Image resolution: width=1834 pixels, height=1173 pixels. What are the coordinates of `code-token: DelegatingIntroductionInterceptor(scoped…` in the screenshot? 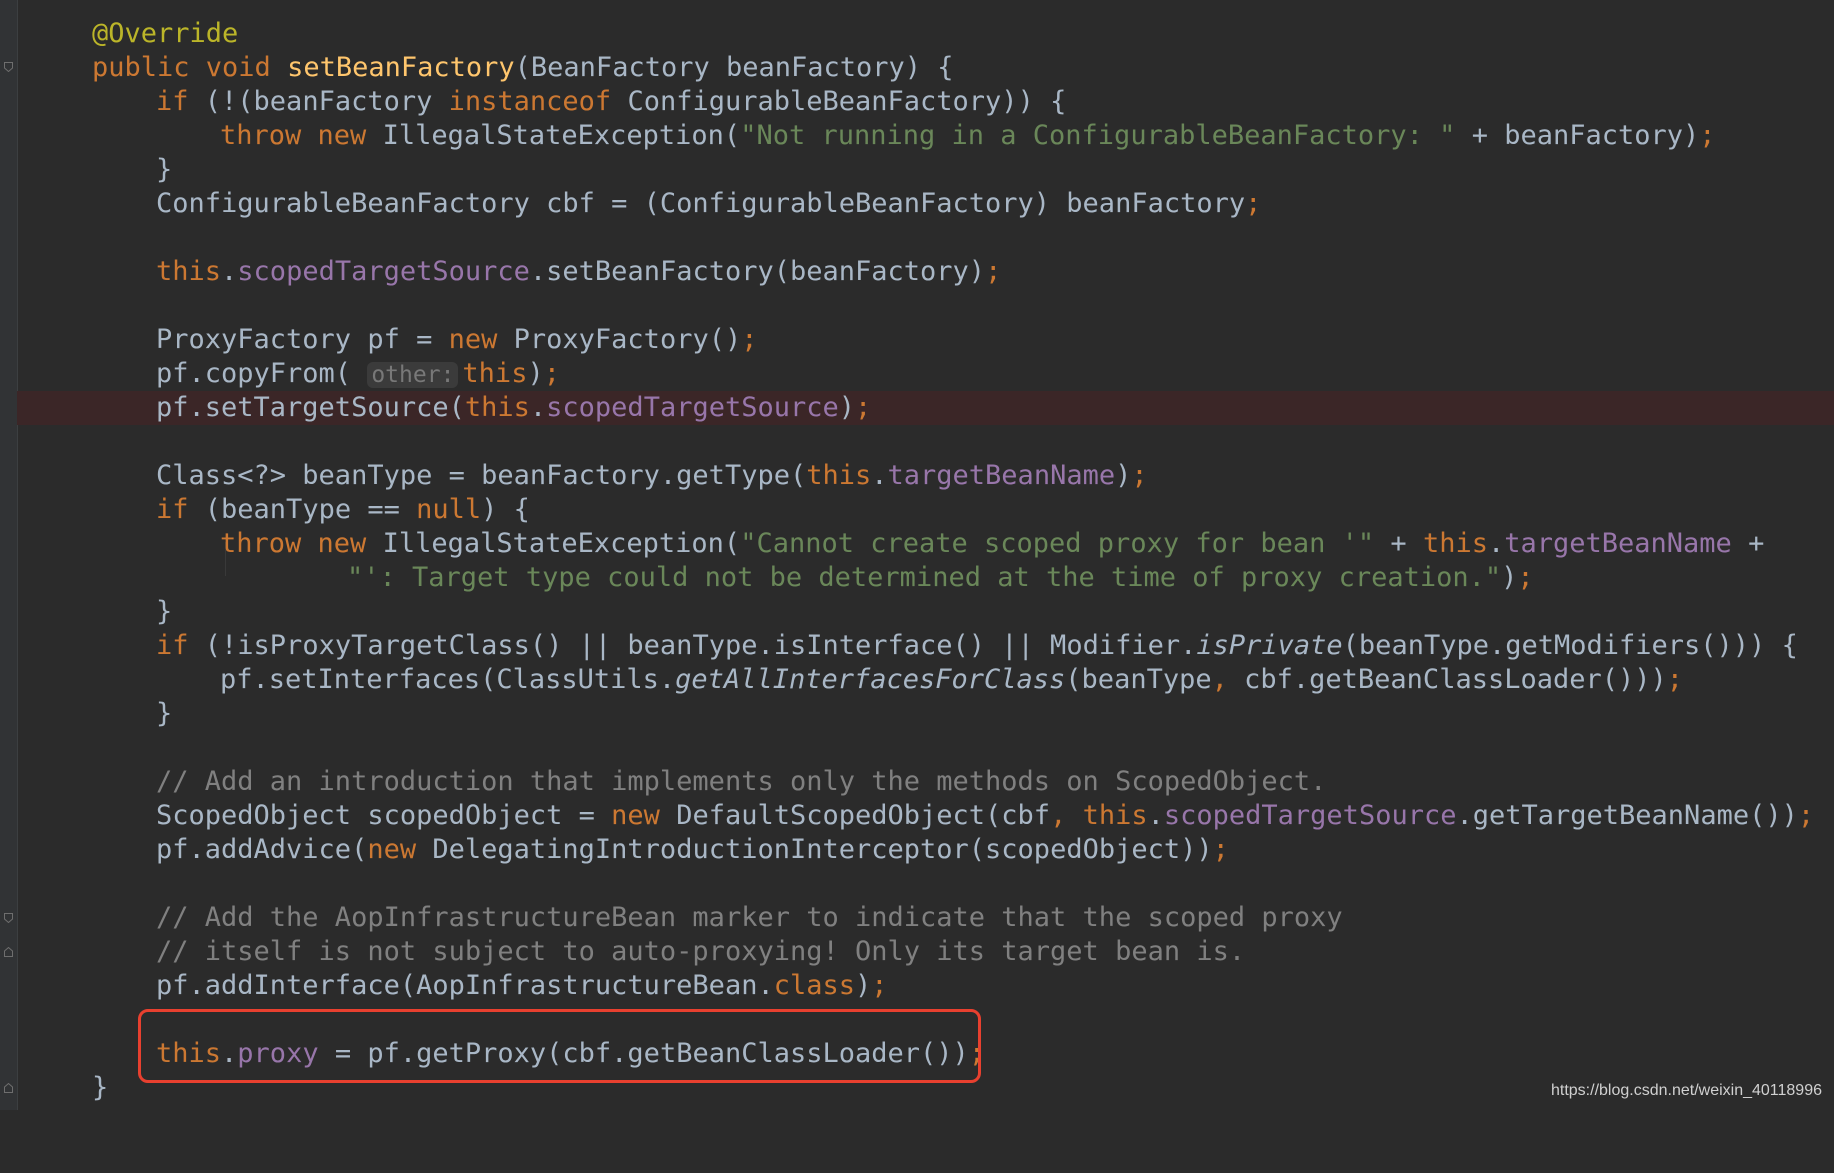 It's located at (822, 849).